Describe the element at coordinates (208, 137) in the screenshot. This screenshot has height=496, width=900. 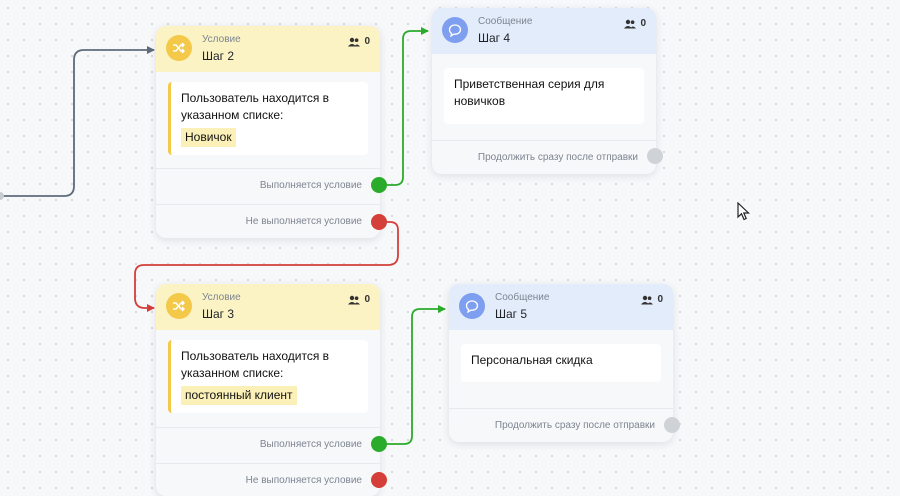
I see `list-tag: Новичок` at that location.